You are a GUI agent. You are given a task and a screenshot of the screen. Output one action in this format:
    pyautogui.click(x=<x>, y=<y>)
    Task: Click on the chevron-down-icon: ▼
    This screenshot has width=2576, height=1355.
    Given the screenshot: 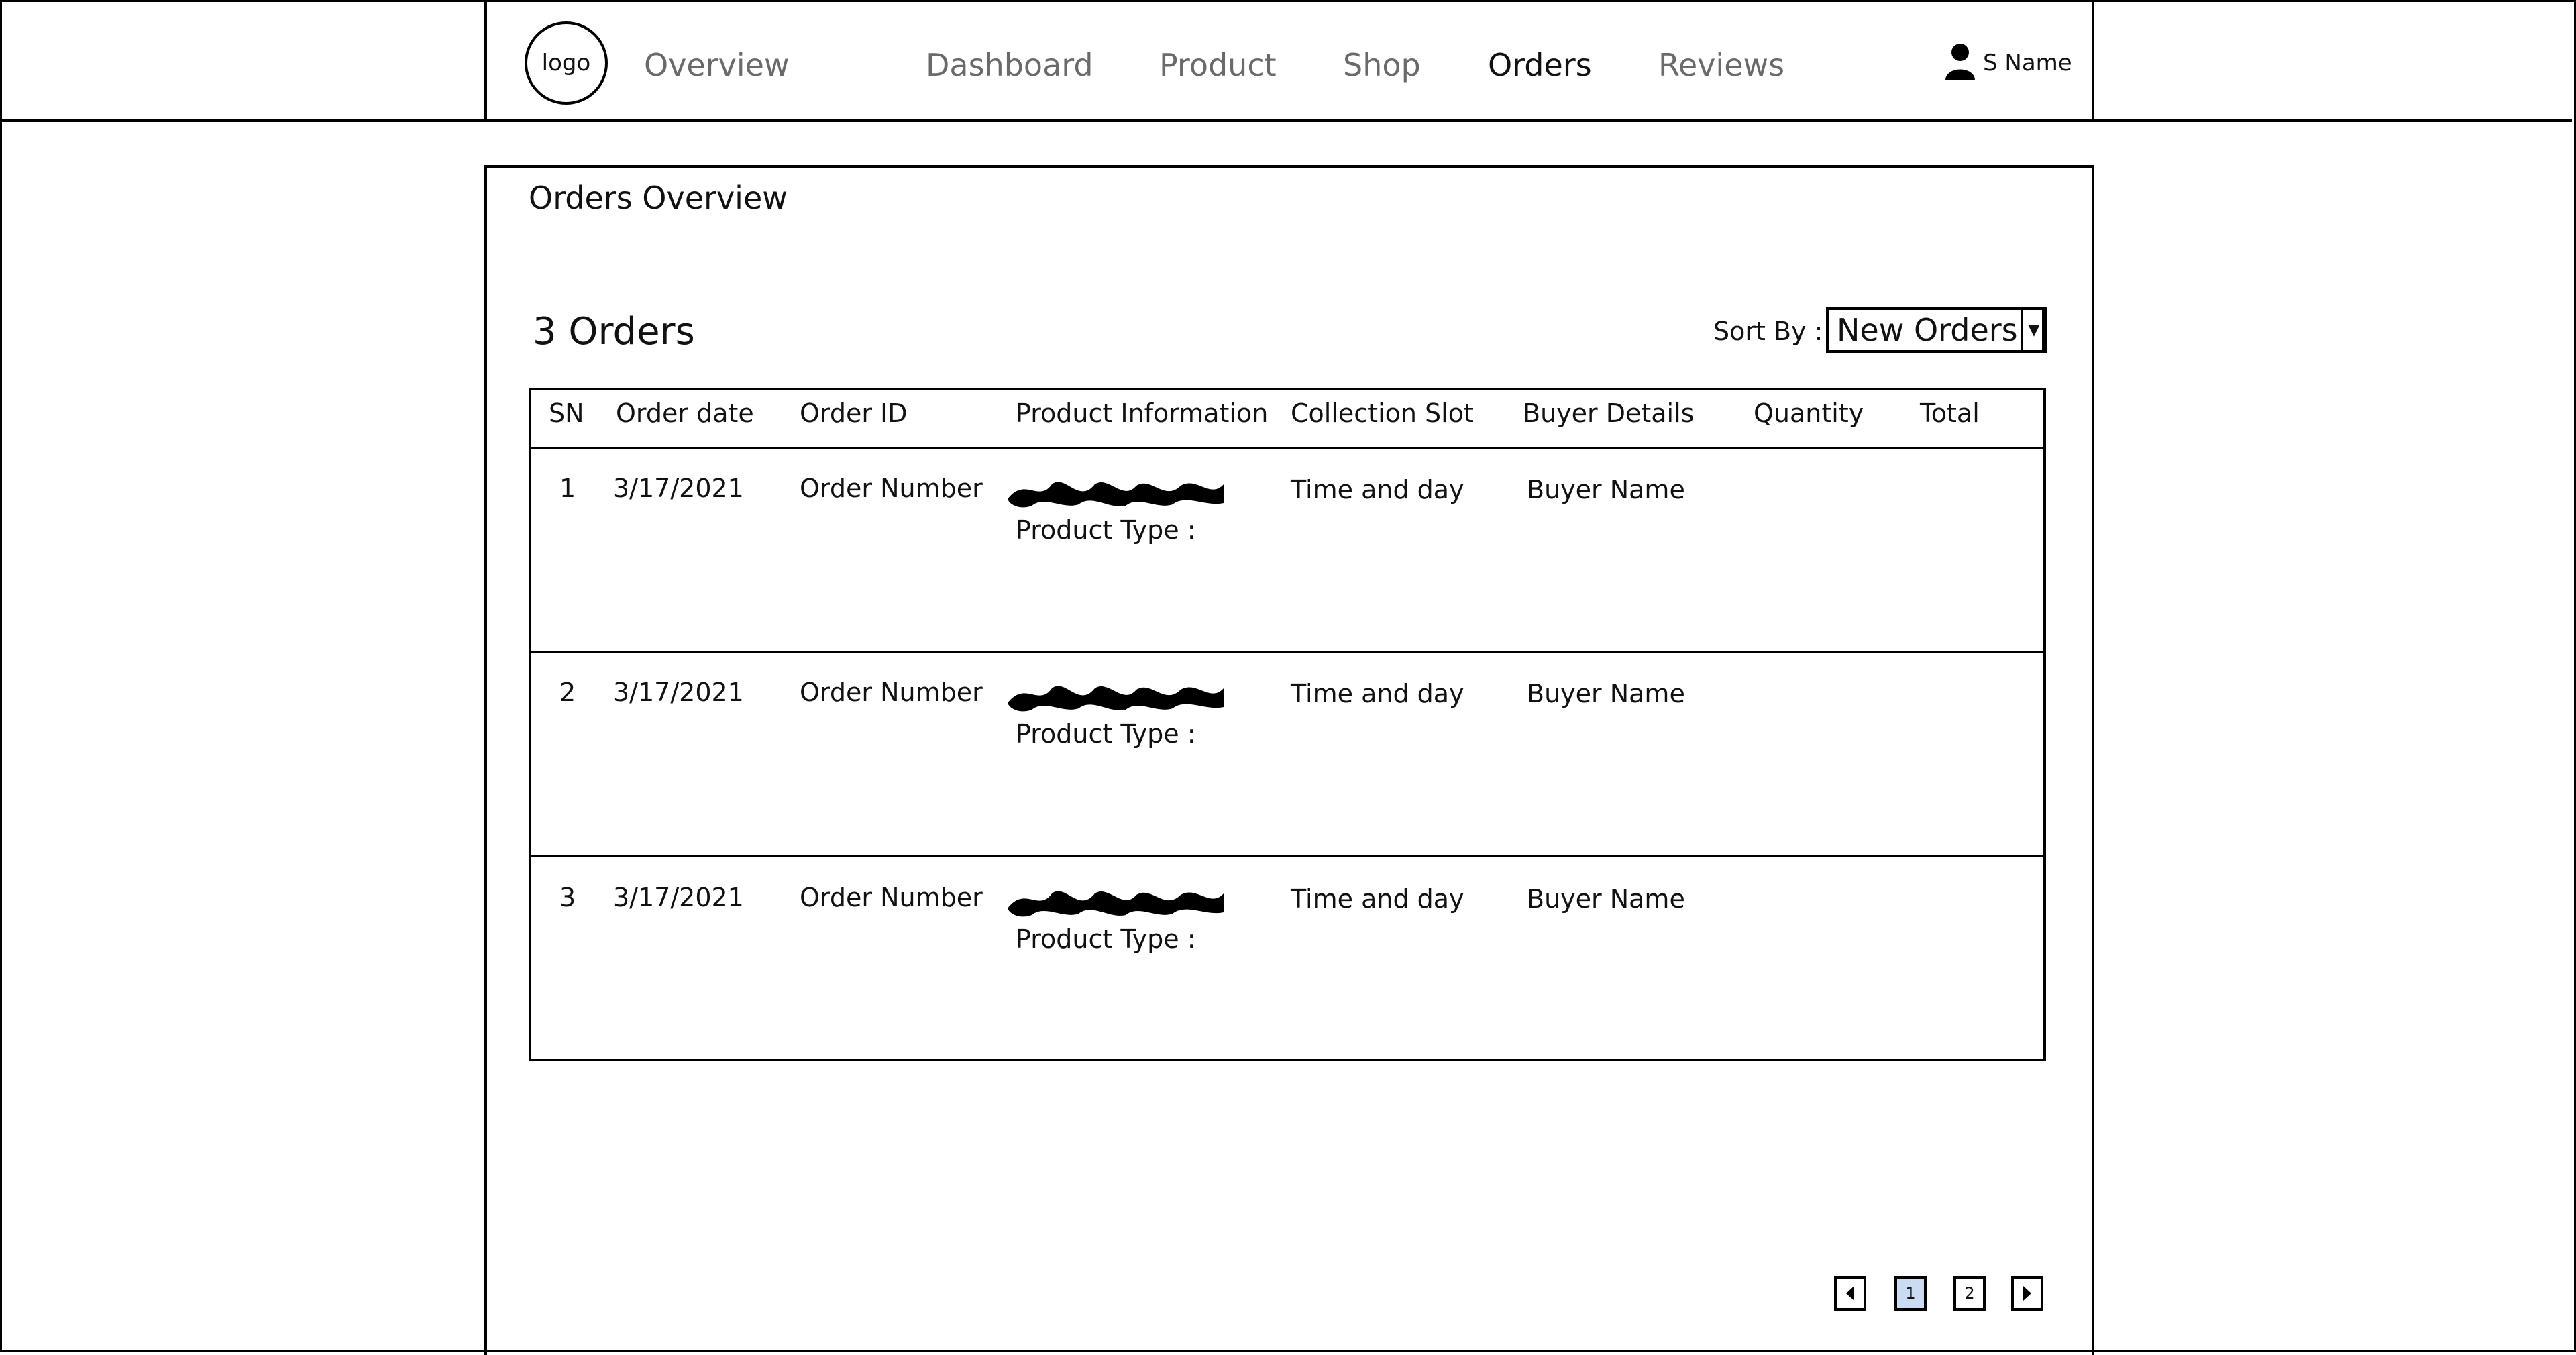 What is the action you would take?
    pyautogui.click(x=2034, y=330)
    